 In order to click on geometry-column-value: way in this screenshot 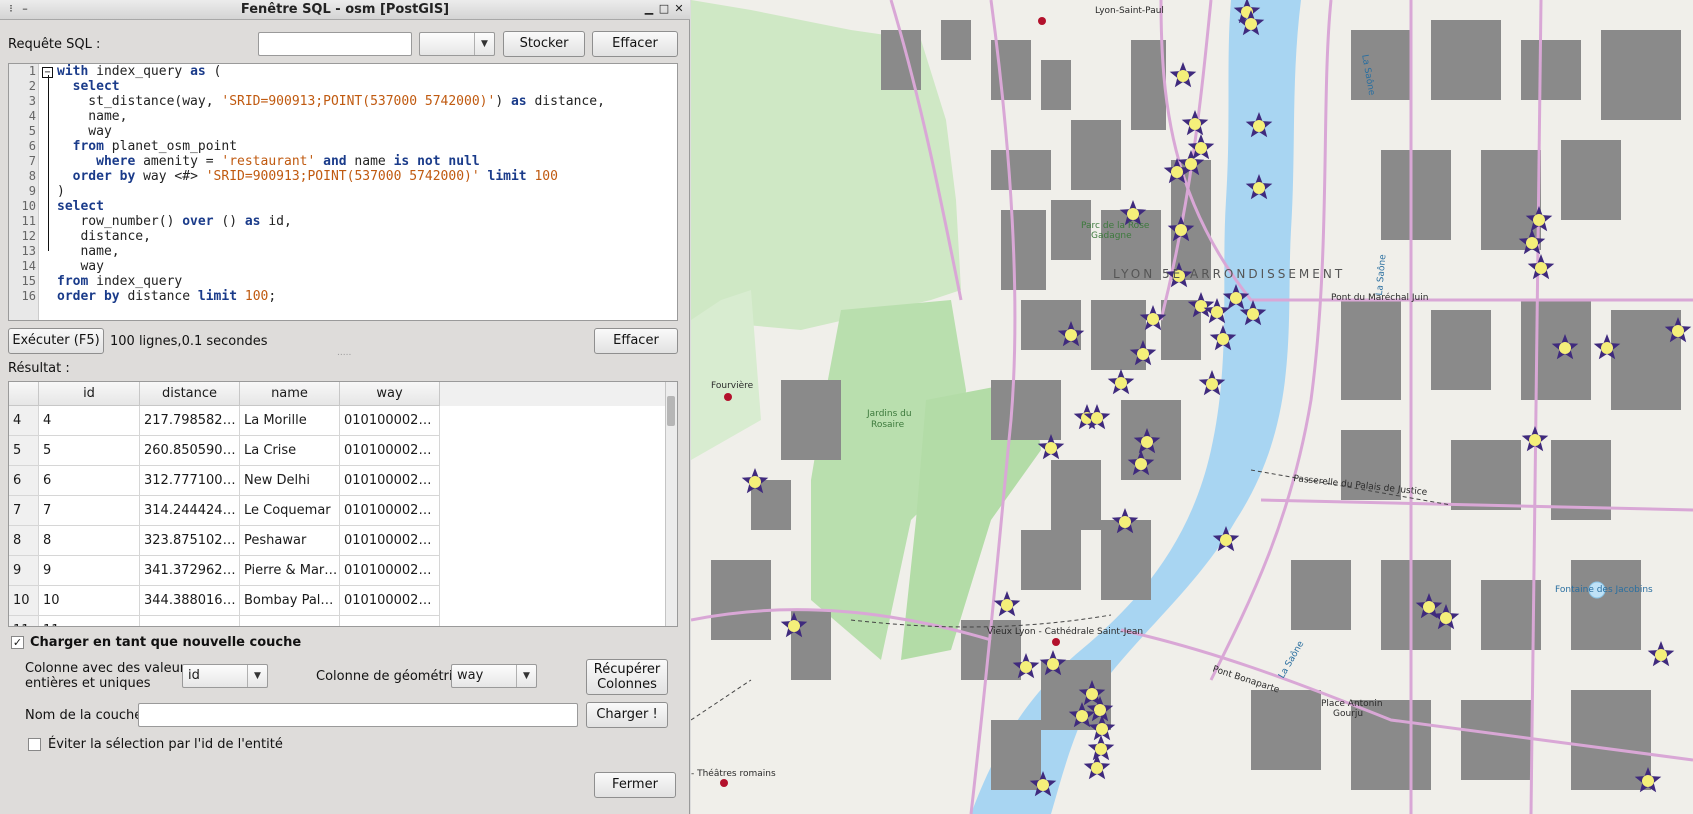, I will do `click(470, 675)`.